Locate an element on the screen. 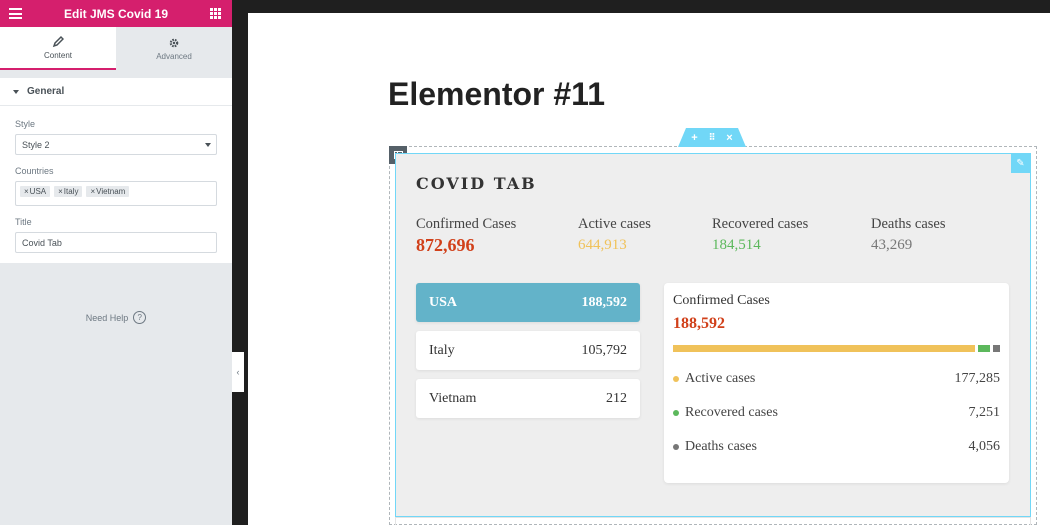  pencil-icon is located at coordinates (58, 41).